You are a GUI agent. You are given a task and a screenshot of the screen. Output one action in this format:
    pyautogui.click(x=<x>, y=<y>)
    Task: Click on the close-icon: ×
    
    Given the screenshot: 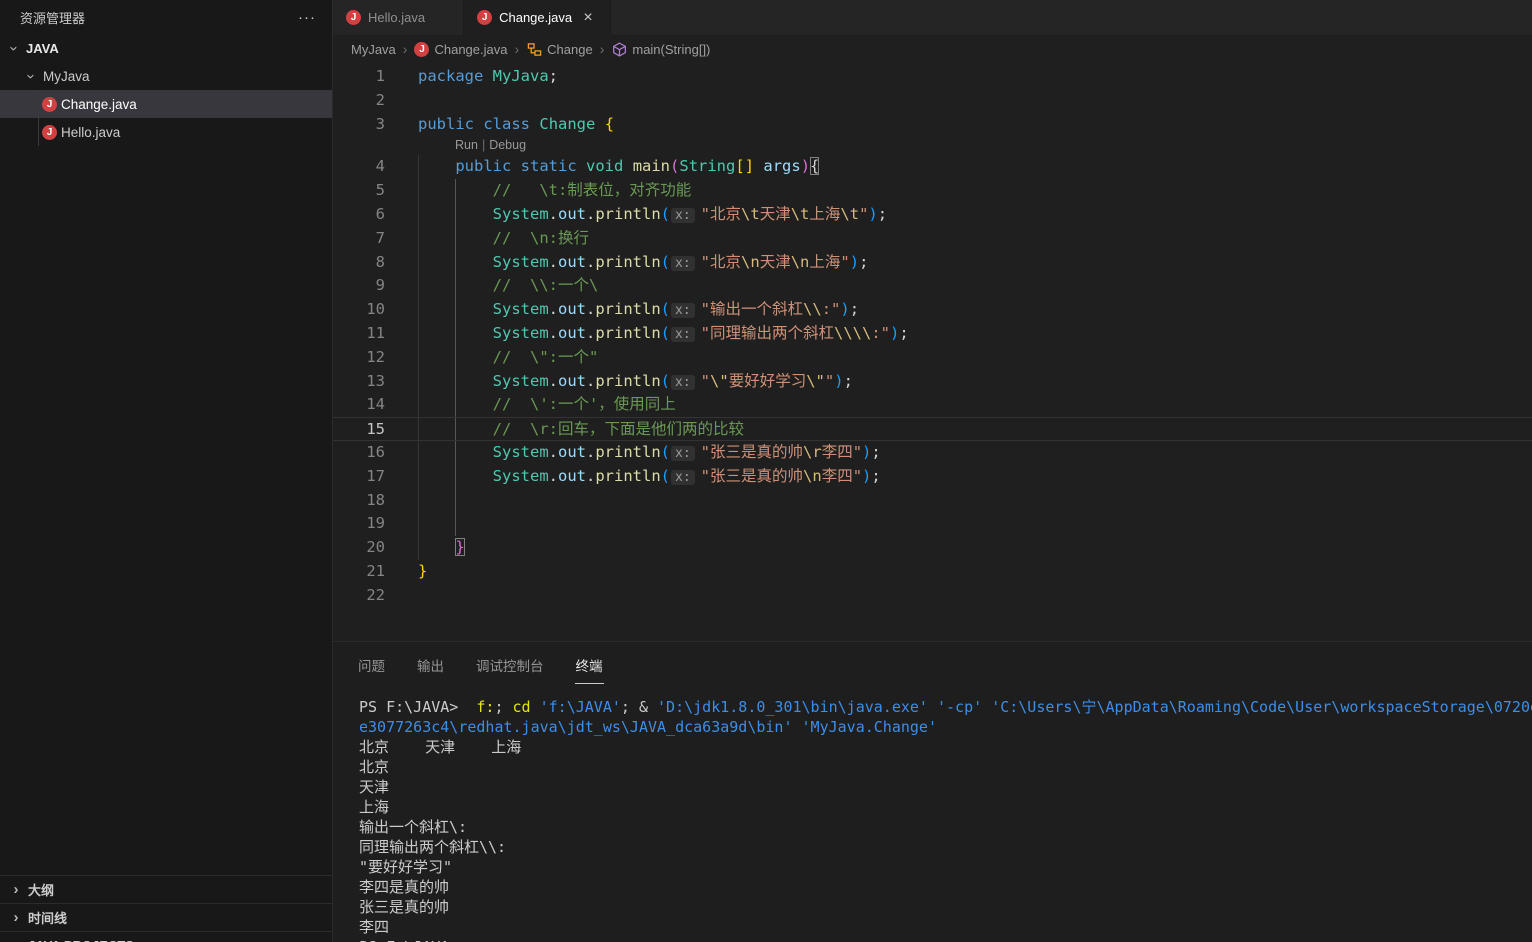 What is the action you would take?
    pyautogui.click(x=588, y=18)
    